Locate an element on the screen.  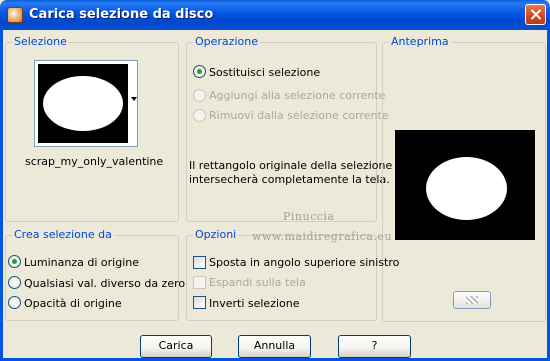
selezione-legend: Selezione is located at coordinates (40, 41).